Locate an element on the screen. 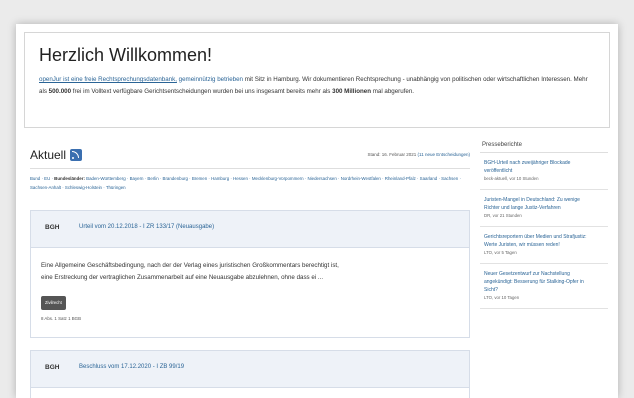  press-title: Presseberichte is located at coordinates (544, 146).